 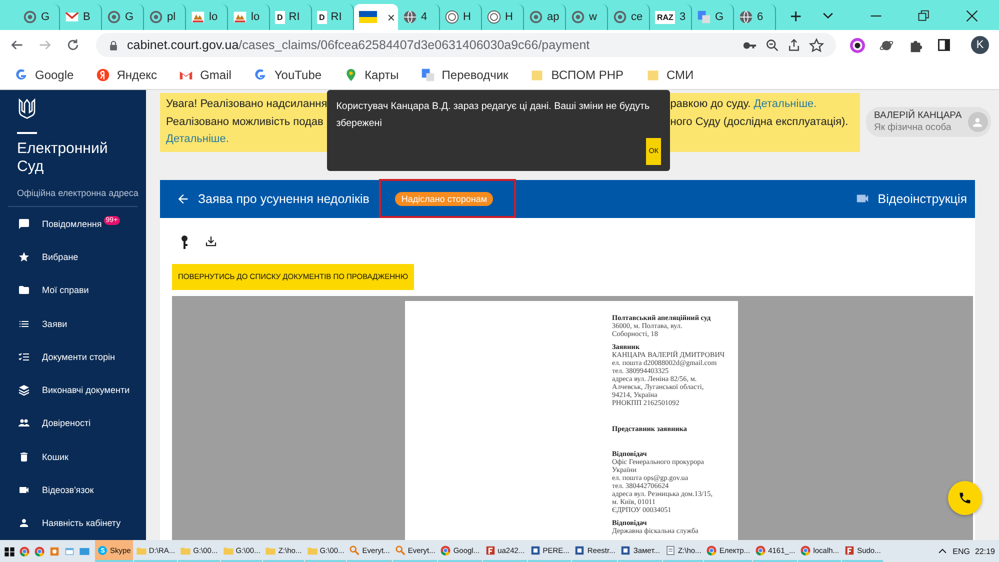 What do you see at coordinates (391, 17) in the screenshot?
I see `tab-close-button: ×` at bounding box center [391, 17].